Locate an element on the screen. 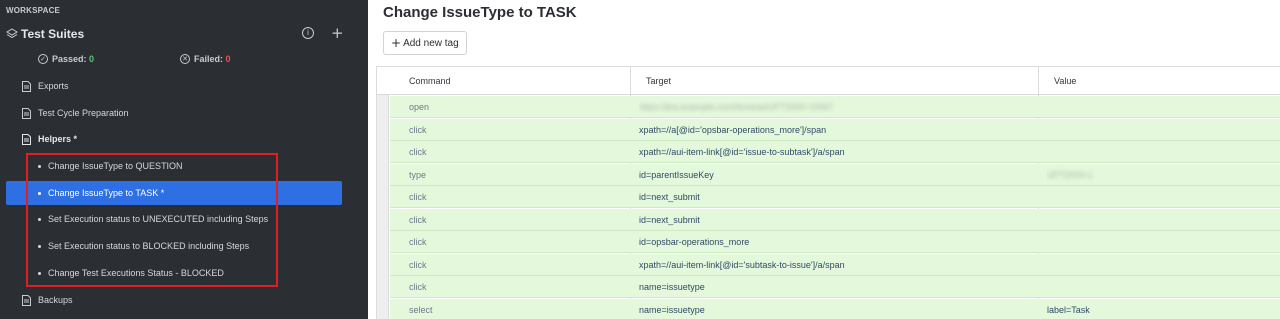 This screenshot has height=319, width=1280. sidebar-item-label: Helpers * is located at coordinates (58, 139).